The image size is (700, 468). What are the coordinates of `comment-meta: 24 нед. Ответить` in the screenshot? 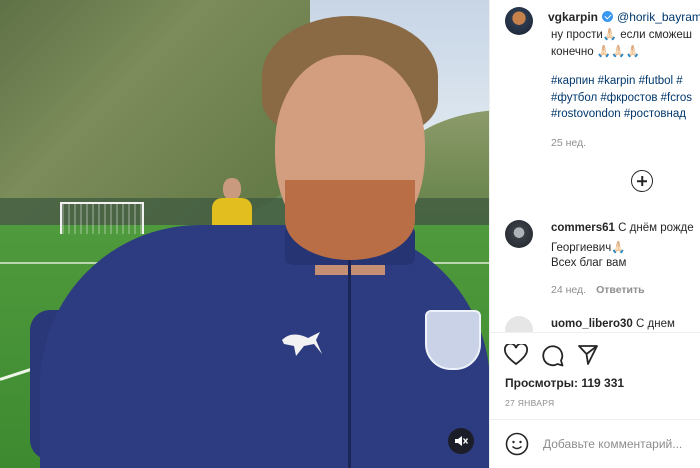 It's located at (598, 290).